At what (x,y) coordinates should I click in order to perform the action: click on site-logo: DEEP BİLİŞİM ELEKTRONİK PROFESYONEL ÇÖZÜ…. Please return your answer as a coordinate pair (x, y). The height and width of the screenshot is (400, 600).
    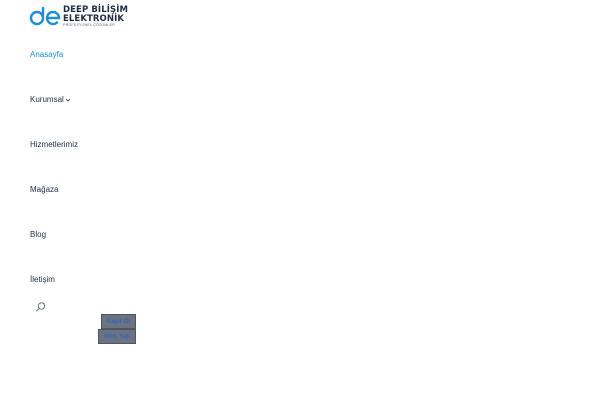
    Looking at the image, I should click on (84, 17).